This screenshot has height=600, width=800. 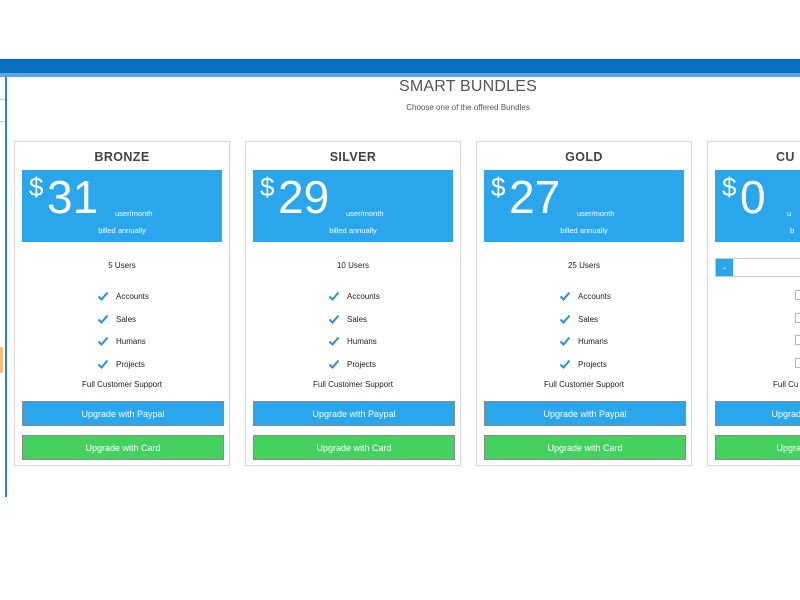 What do you see at coordinates (753, 197) in the screenshot?
I see `price-amount: 0` at bounding box center [753, 197].